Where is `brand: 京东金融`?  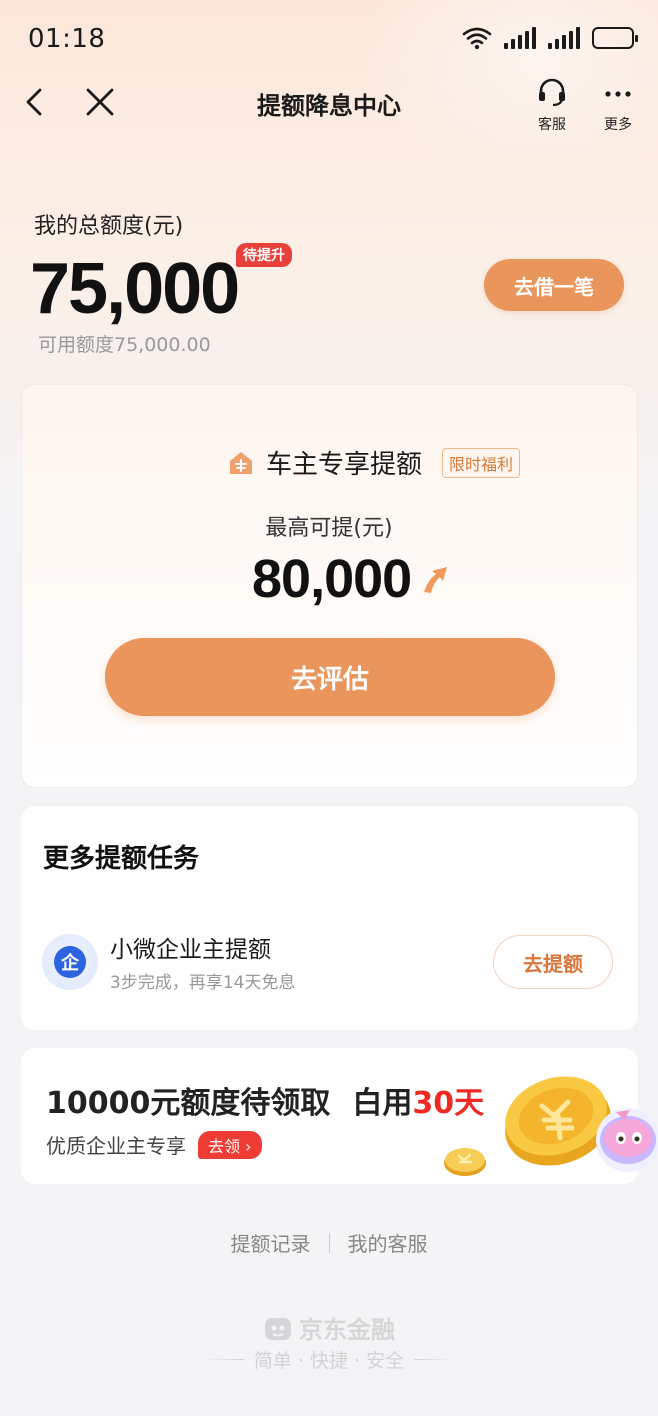 brand: 京东金融 is located at coordinates (329, 1327).